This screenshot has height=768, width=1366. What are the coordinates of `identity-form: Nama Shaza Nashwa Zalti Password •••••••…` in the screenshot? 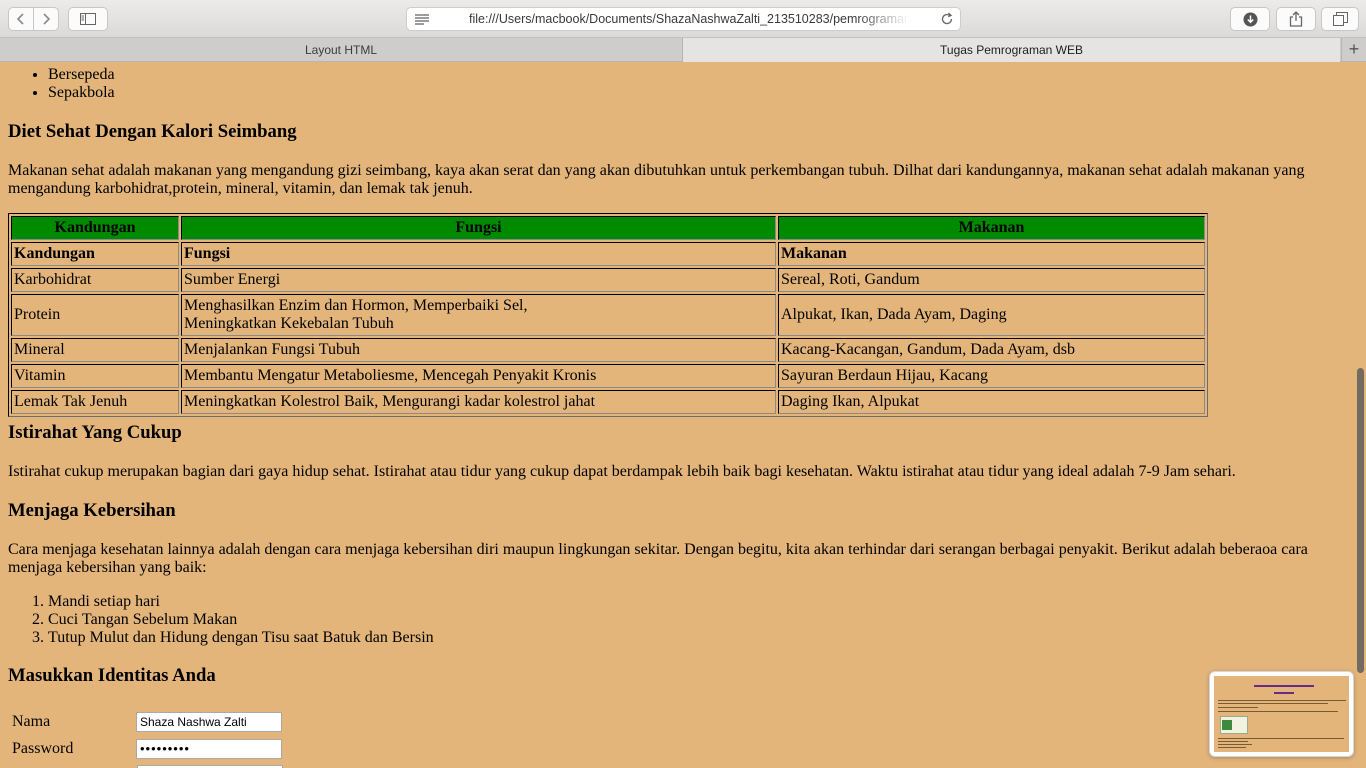 It's located at (147, 735).